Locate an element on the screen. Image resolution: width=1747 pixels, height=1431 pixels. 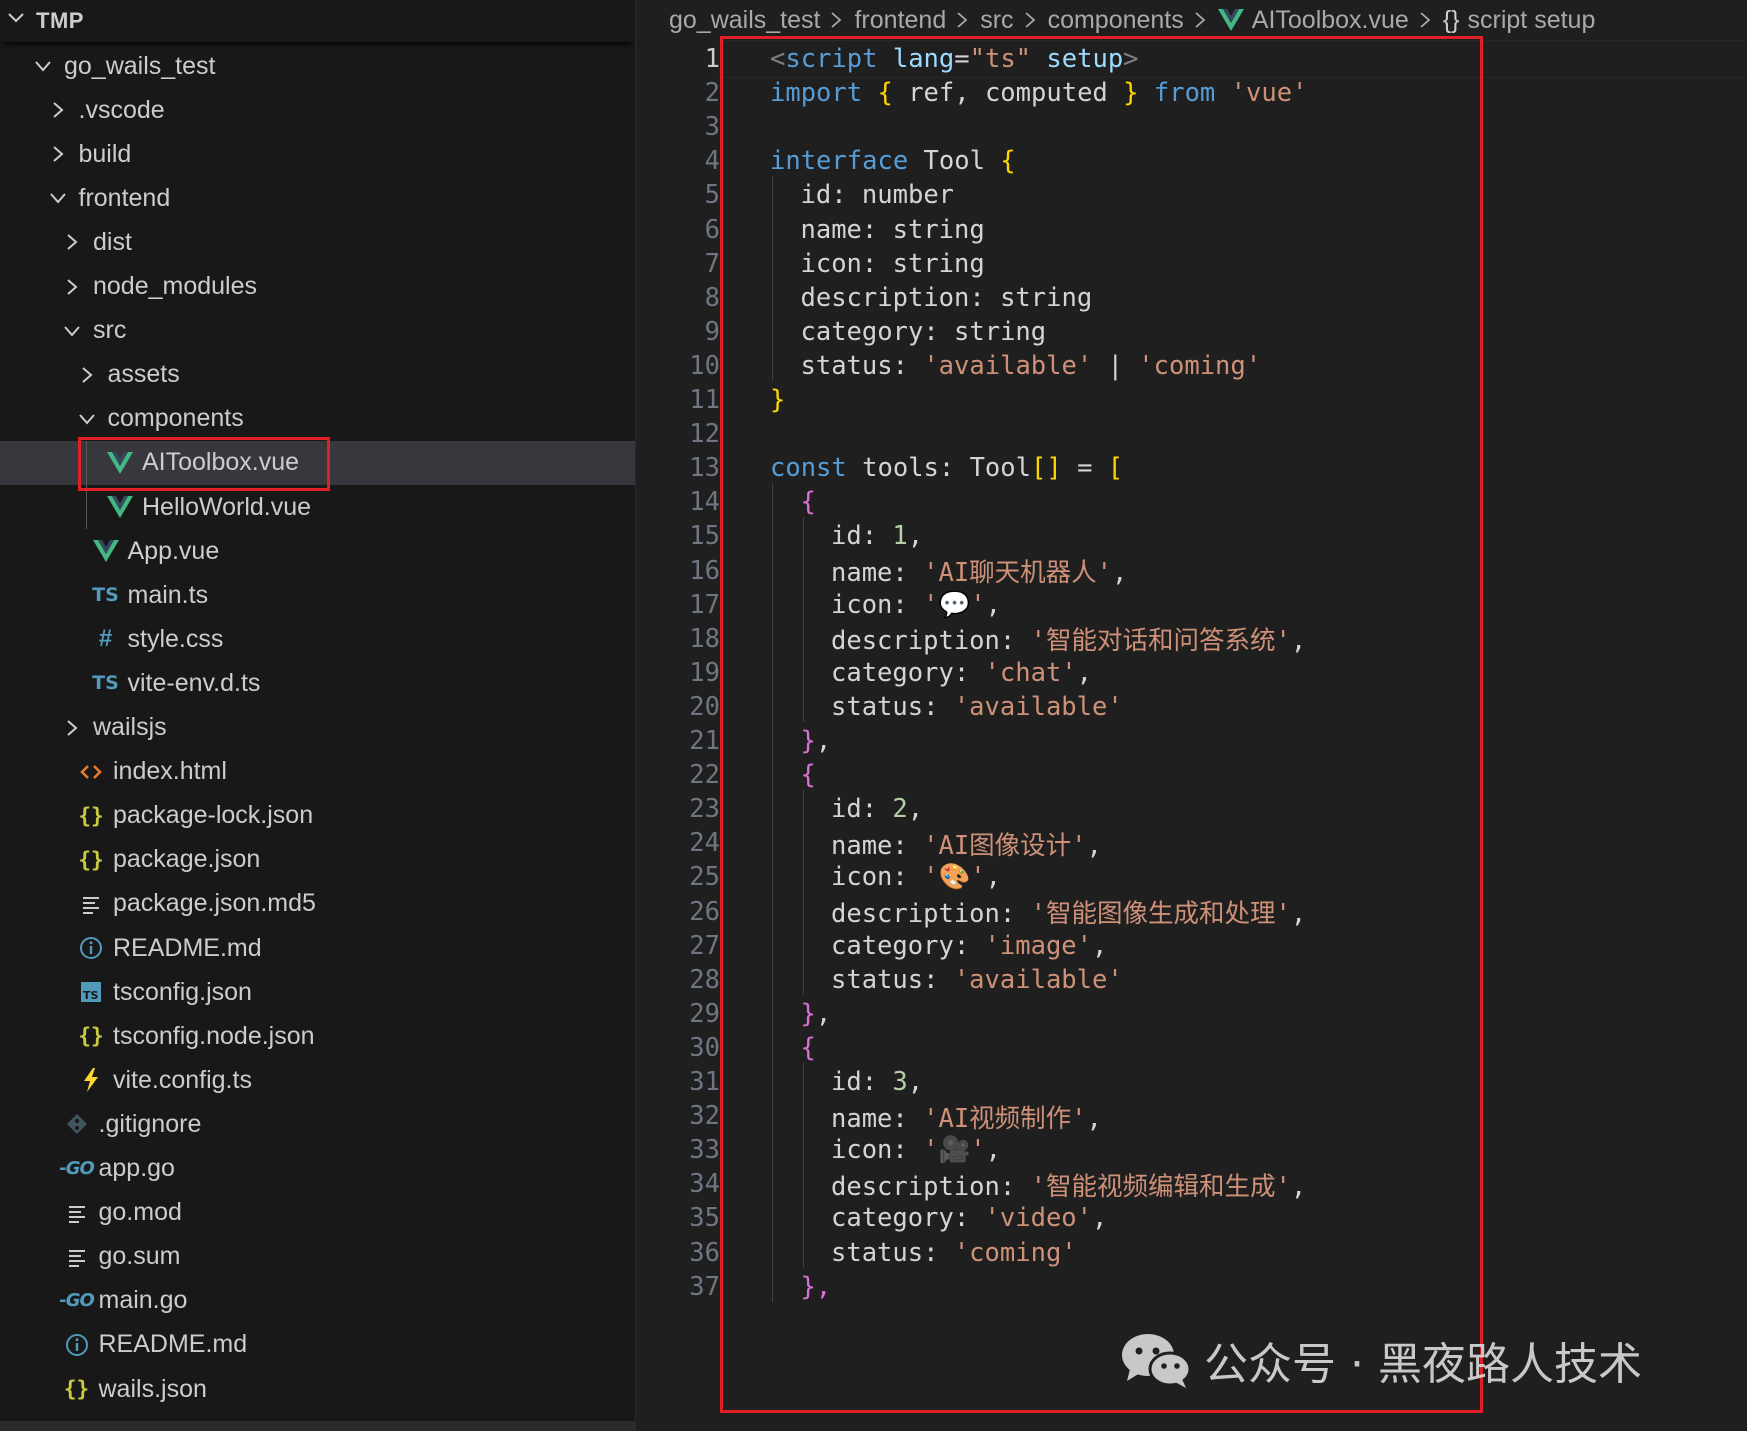
breadcrumb-item: frontend is located at coordinates (900, 20).